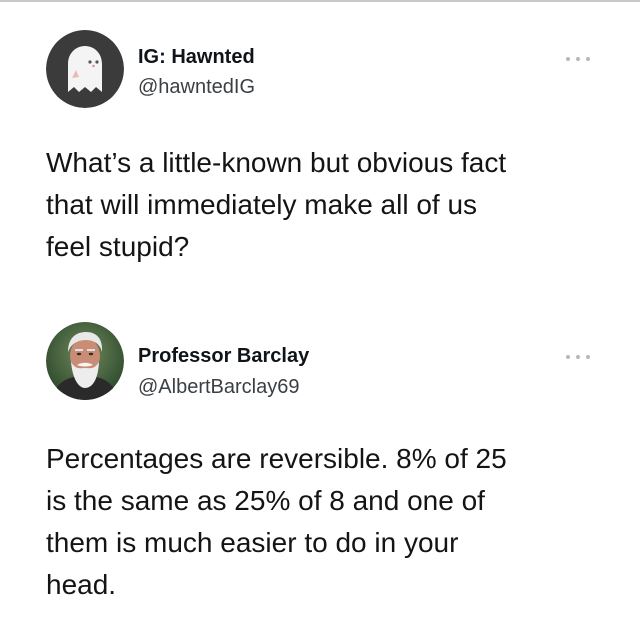 This screenshot has width=640, height=640. I want to click on author-name: Professor Barclay, so click(223, 356).